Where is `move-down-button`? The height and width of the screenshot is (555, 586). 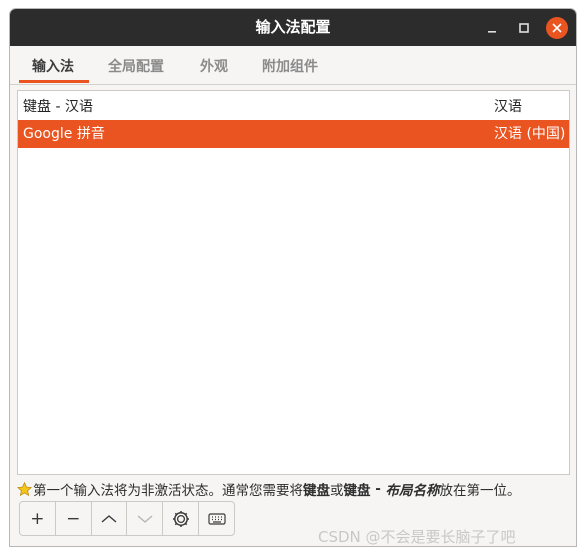 move-down-button is located at coordinates (145, 518).